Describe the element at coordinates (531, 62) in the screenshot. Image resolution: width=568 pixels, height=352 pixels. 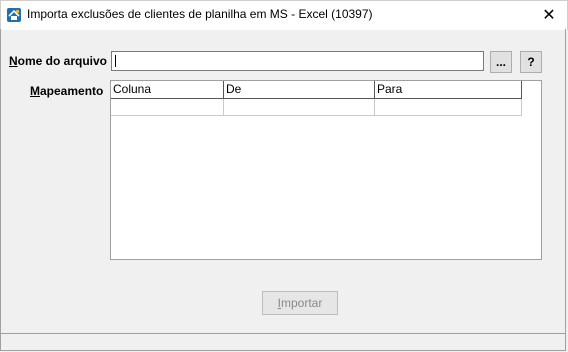
I see `help-button: ?` at that location.